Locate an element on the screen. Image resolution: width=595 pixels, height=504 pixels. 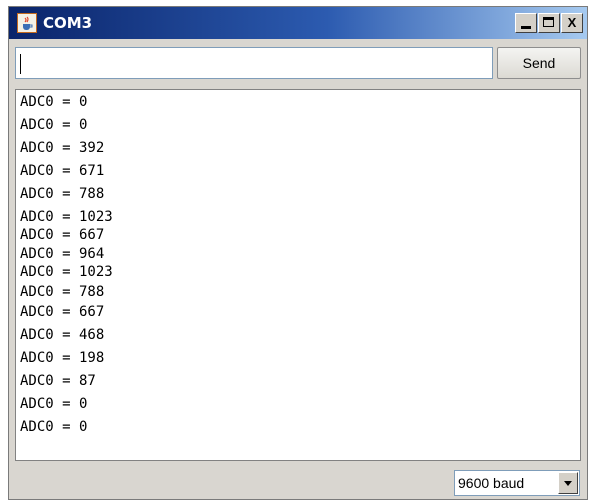
output-line: ADC0 = 468 is located at coordinates (62, 335).